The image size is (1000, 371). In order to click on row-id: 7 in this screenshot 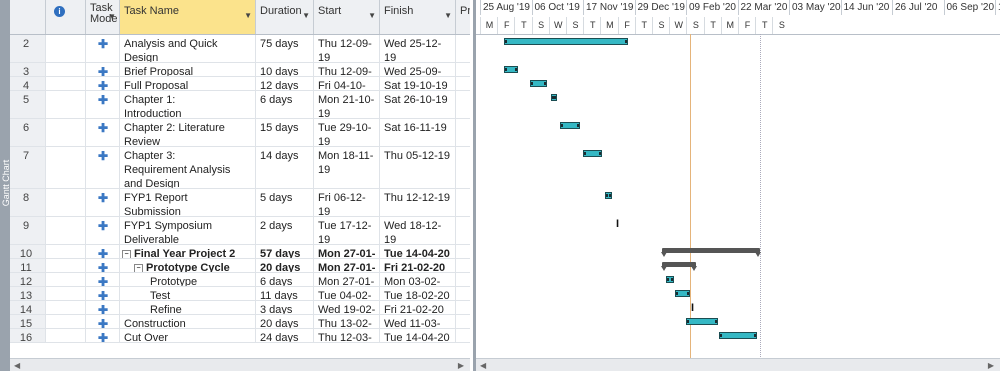, I will do `click(28, 167)`.